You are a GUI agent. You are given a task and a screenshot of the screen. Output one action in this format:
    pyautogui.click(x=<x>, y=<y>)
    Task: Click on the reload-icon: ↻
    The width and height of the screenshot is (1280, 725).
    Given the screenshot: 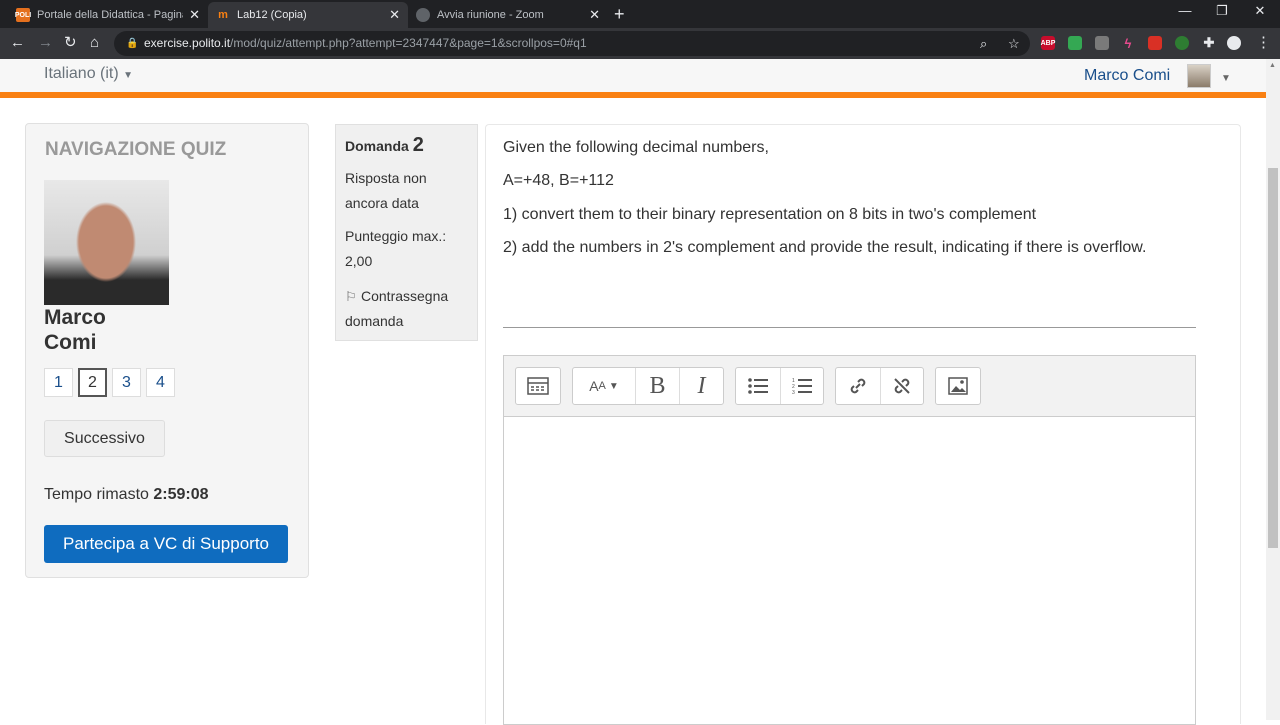 What is the action you would take?
    pyautogui.click(x=70, y=43)
    